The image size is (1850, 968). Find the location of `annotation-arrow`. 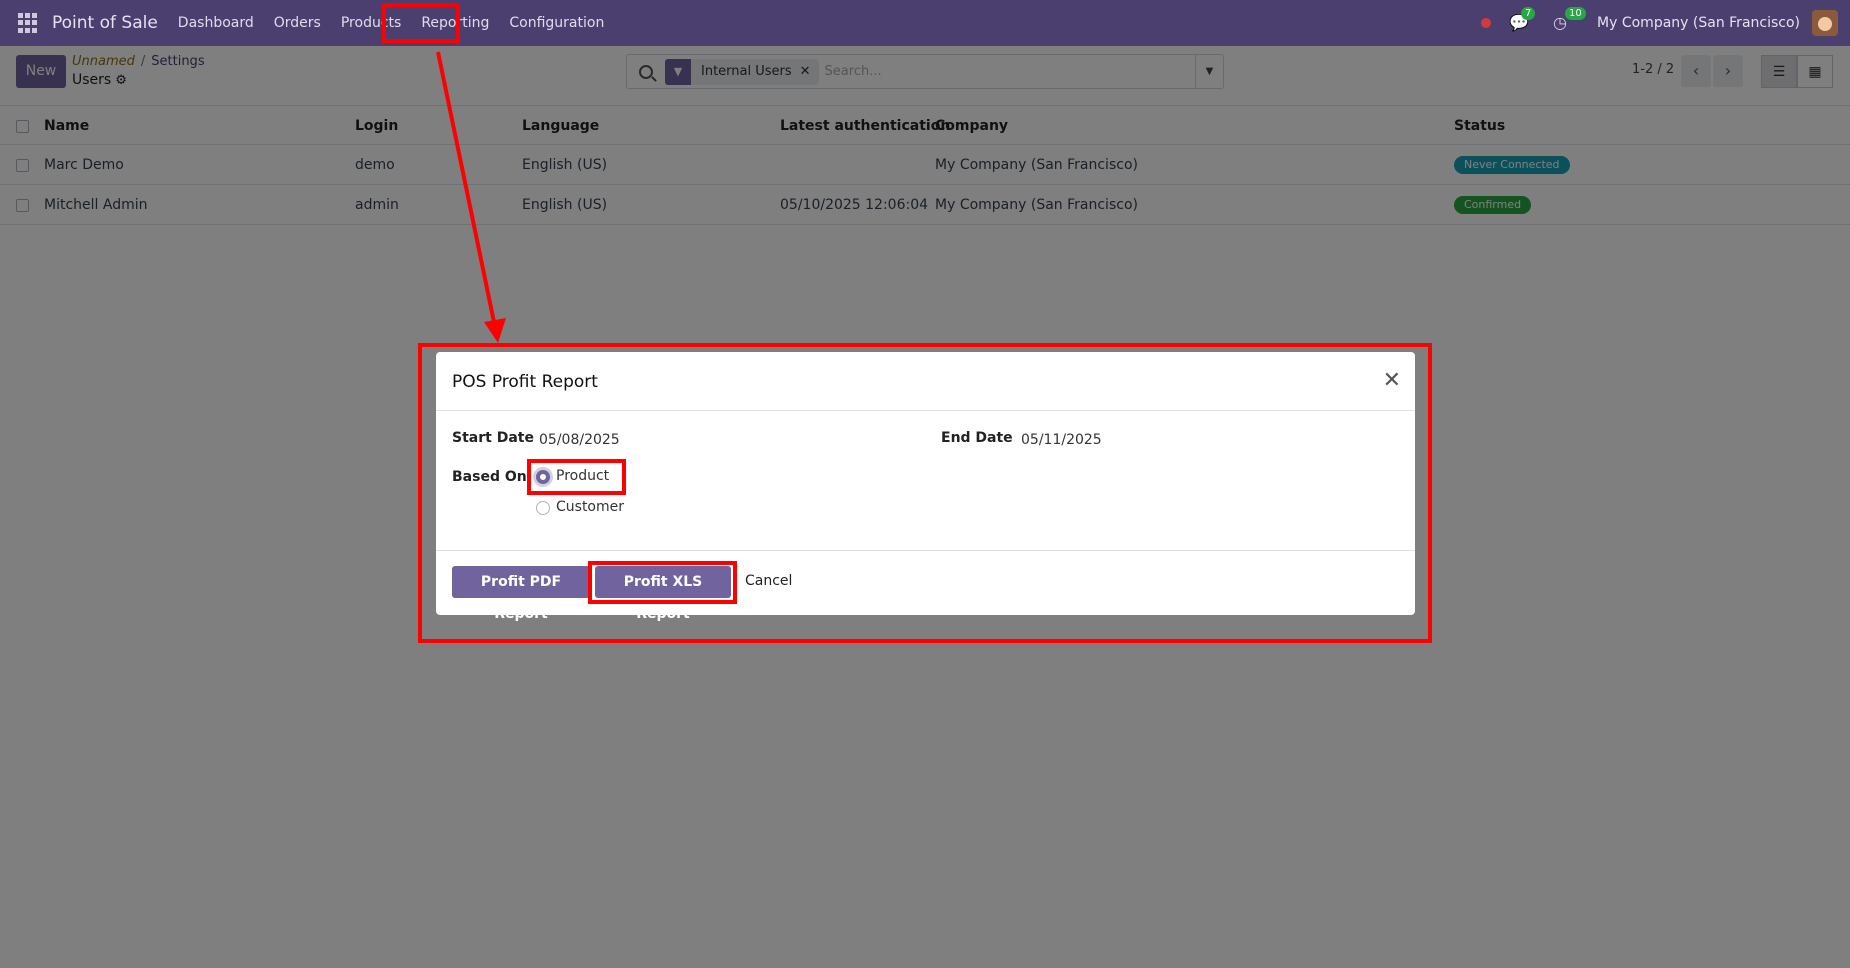

annotation-arrow is located at coordinates (471, 197).